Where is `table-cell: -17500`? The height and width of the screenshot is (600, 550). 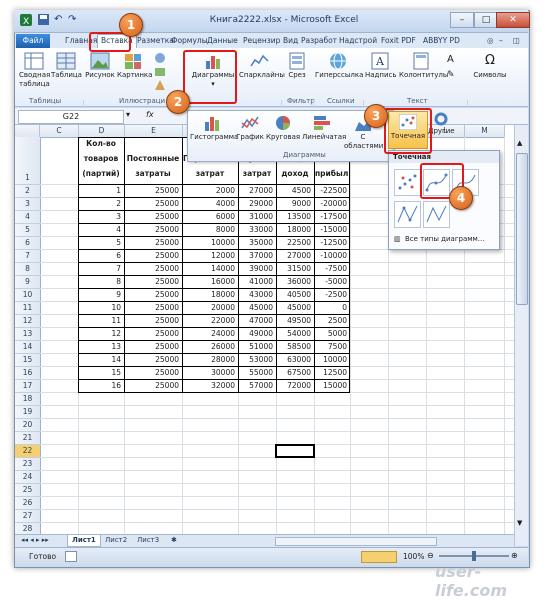 table-cell: -17500 is located at coordinates (331, 216).